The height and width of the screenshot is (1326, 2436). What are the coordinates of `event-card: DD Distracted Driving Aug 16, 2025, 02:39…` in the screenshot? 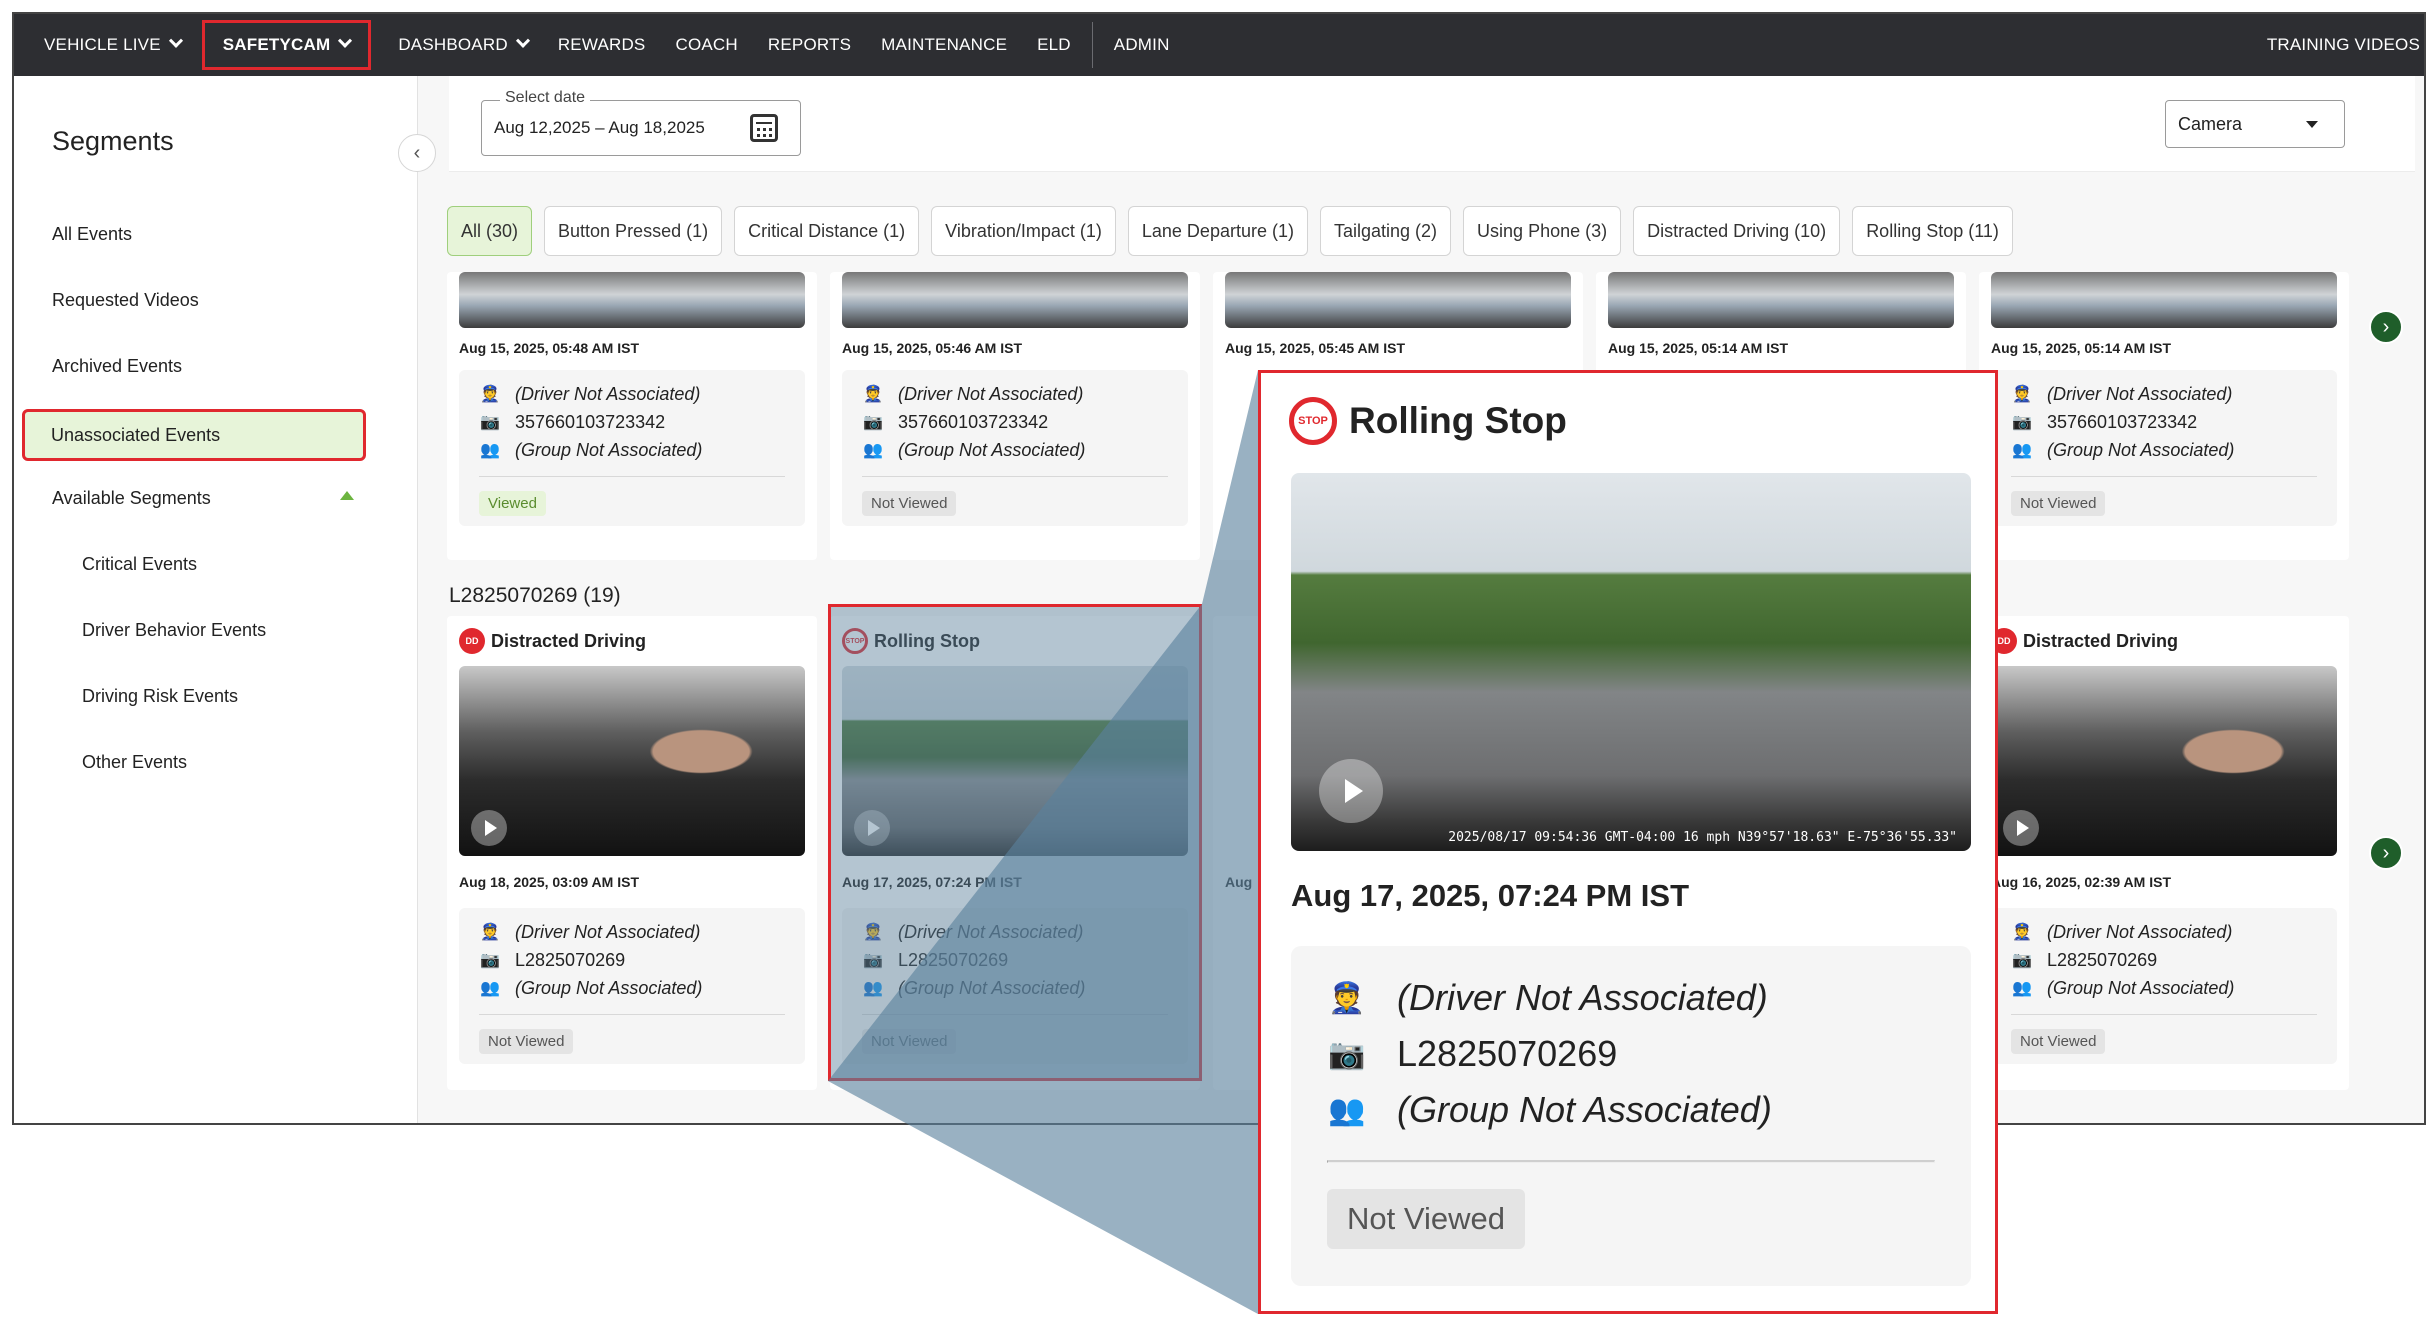 It's located at (2164, 853).